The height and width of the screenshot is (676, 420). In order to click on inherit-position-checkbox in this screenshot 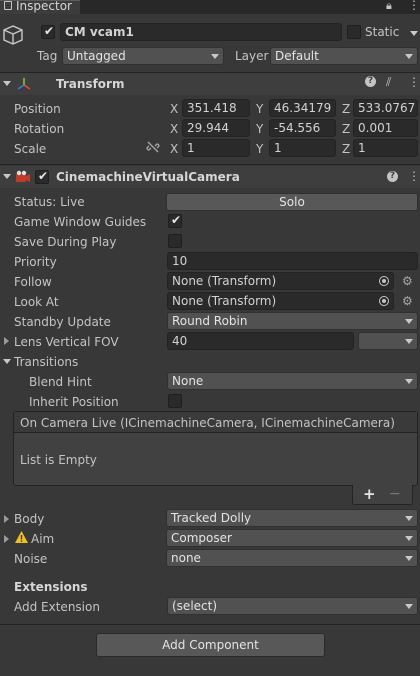, I will do `click(175, 401)`.